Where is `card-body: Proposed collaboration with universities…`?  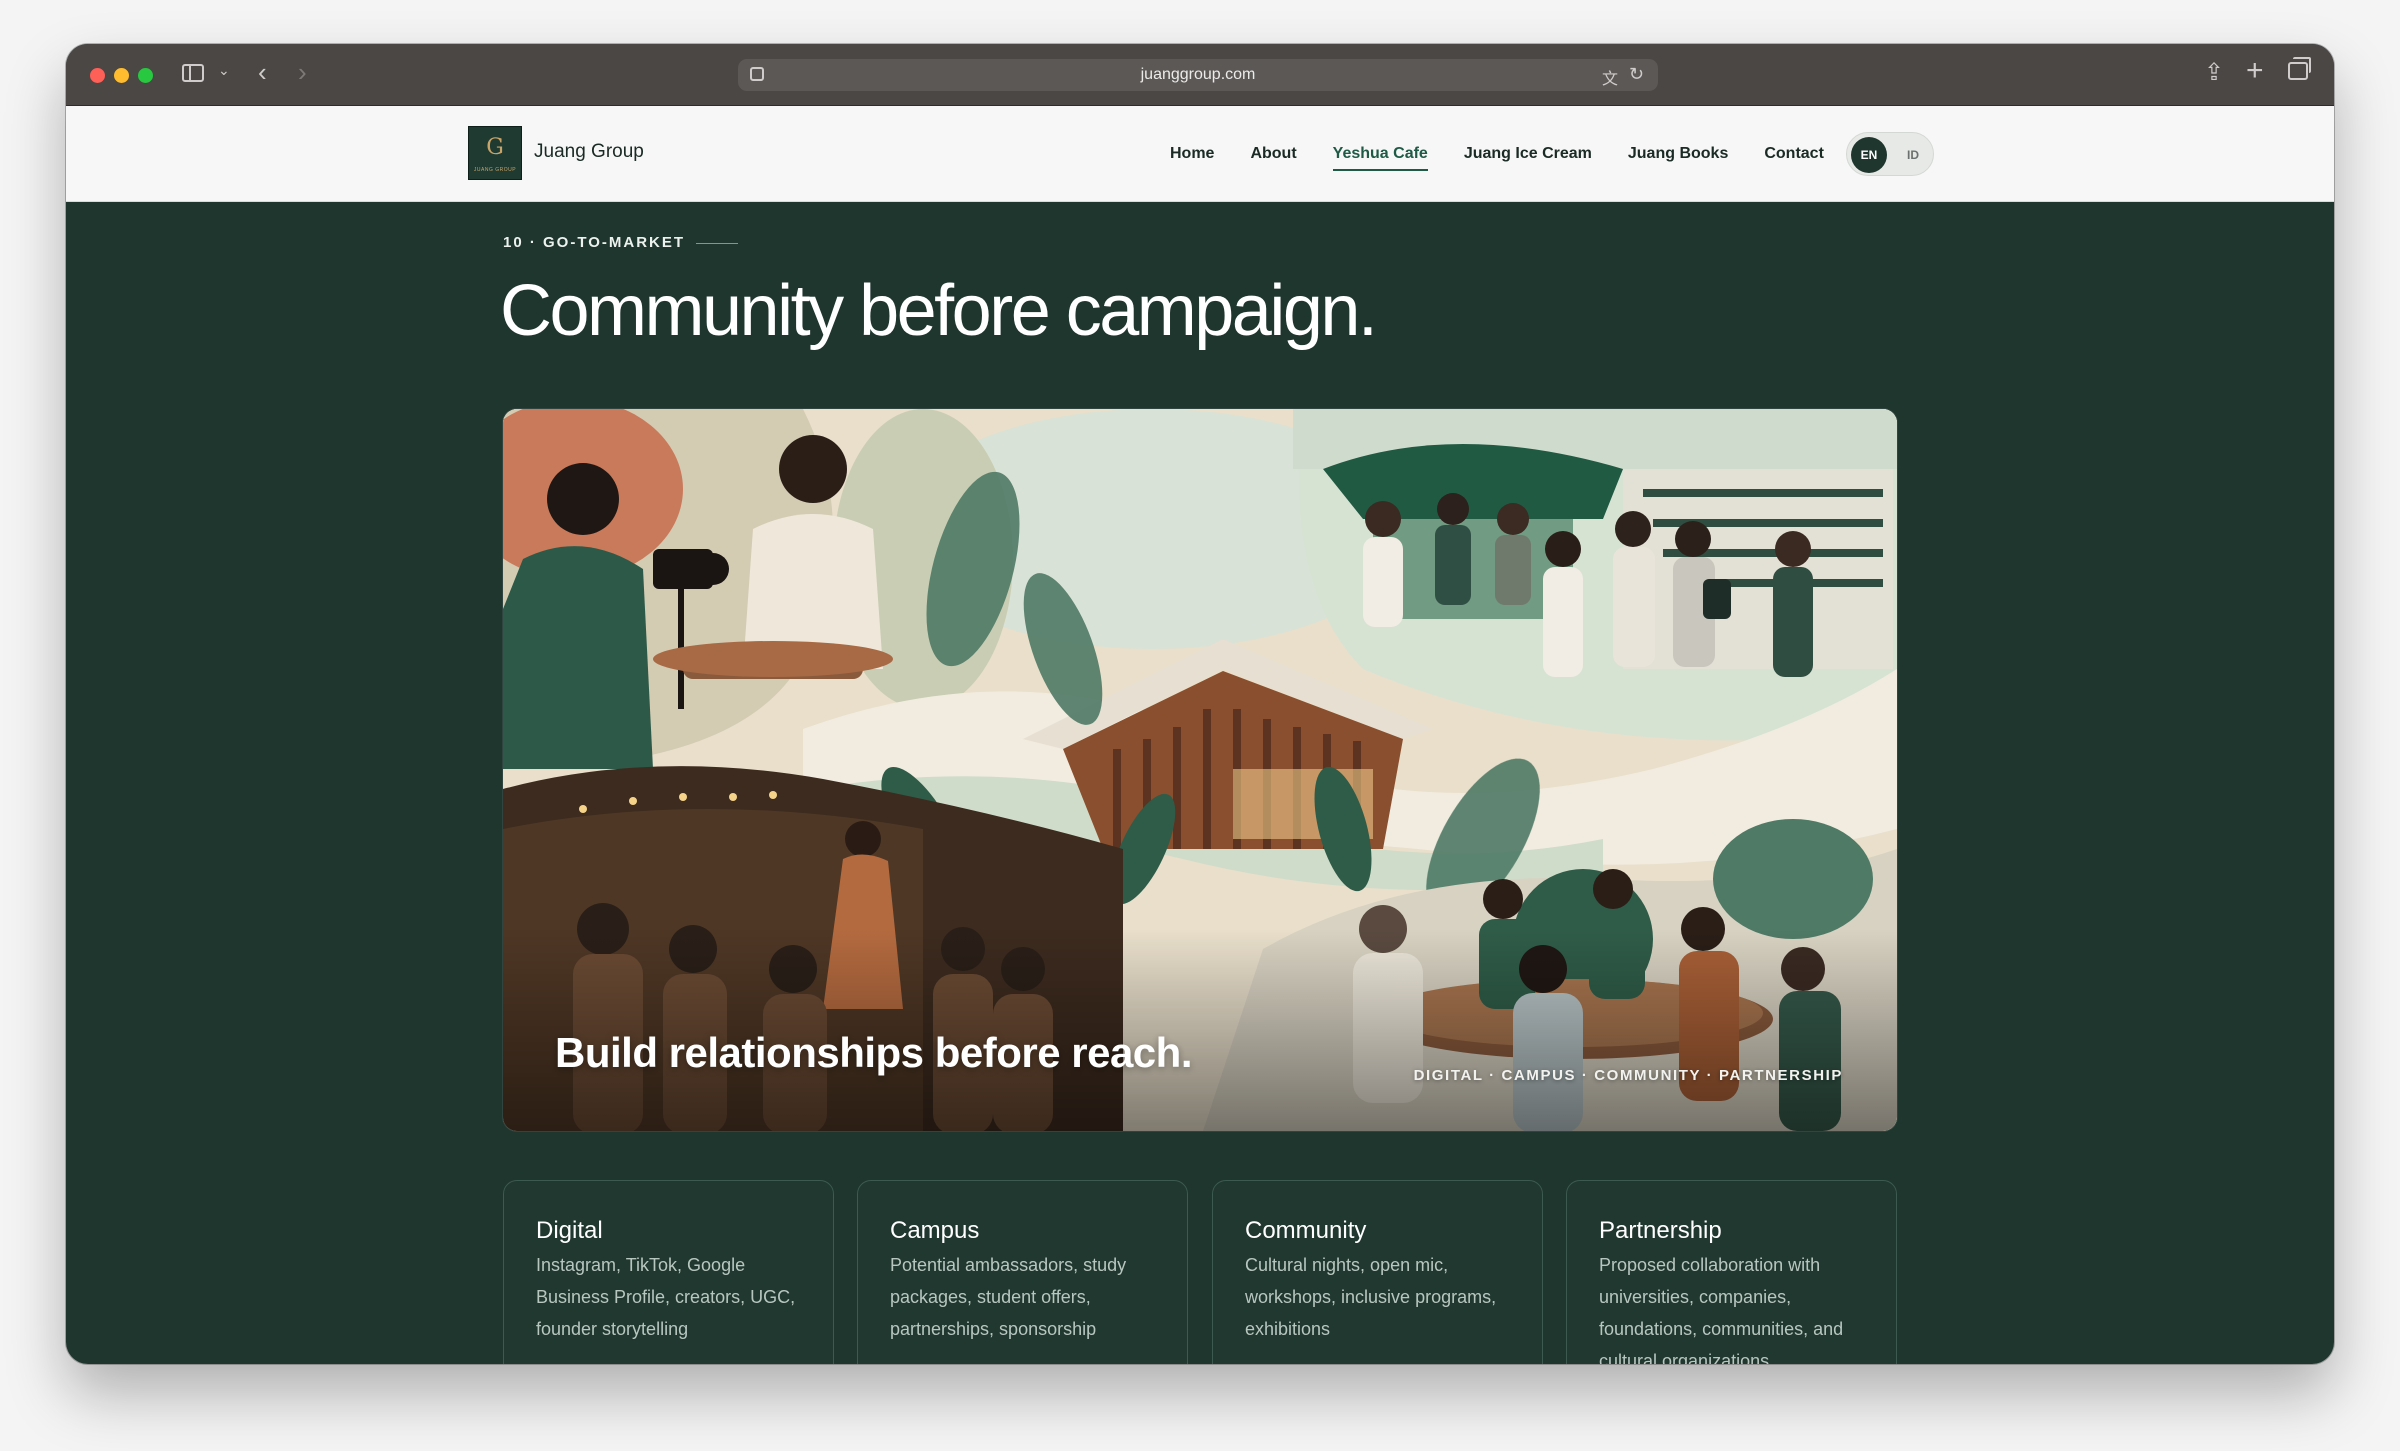
card-body: Proposed collaboration with universities… is located at coordinates (1721, 1309).